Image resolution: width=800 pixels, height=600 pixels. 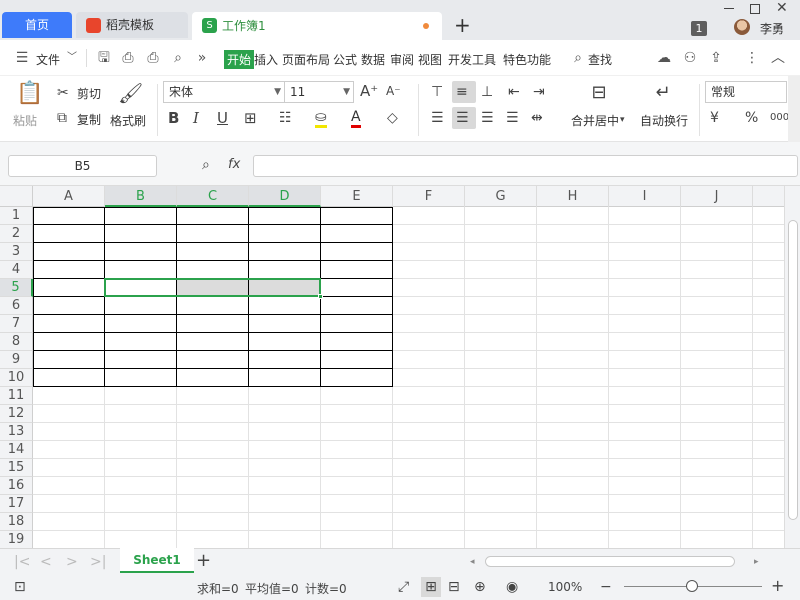 I want to click on menu-review: 审阅, so click(x=402, y=59).